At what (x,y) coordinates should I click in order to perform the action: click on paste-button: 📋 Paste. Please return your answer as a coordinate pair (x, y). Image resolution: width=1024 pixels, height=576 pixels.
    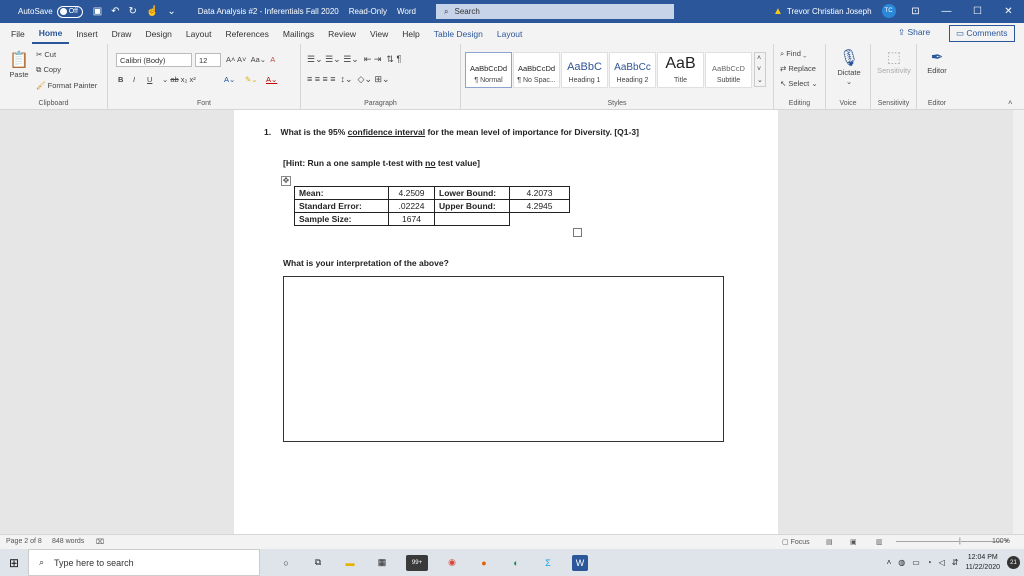
    Looking at the image, I should click on (19, 64).